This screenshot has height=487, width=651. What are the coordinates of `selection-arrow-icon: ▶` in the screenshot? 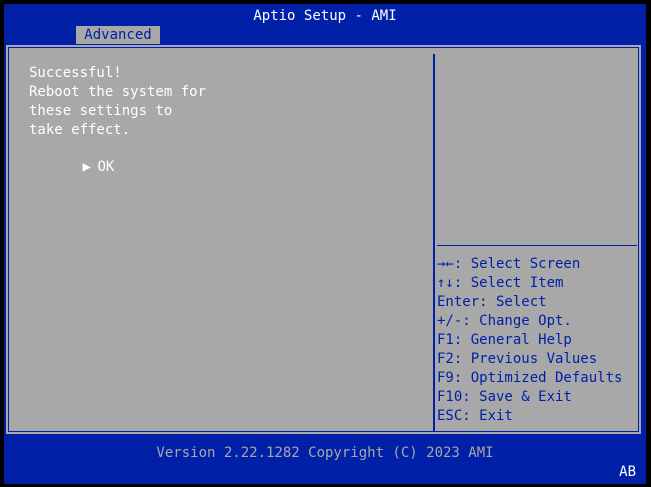 It's located at (86, 167).